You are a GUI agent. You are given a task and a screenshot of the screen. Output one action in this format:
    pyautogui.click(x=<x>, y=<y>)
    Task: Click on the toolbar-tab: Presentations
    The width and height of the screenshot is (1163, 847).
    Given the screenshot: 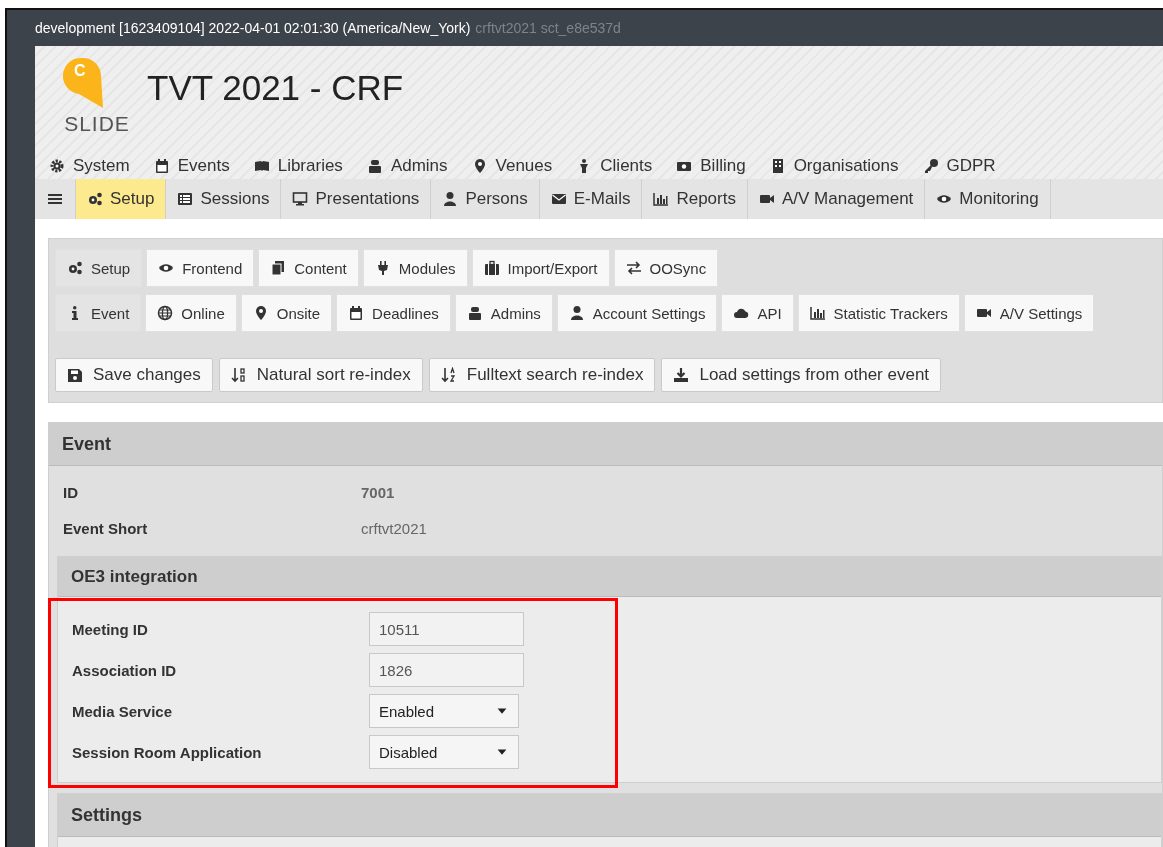 What is the action you would take?
    pyautogui.click(x=356, y=199)
    